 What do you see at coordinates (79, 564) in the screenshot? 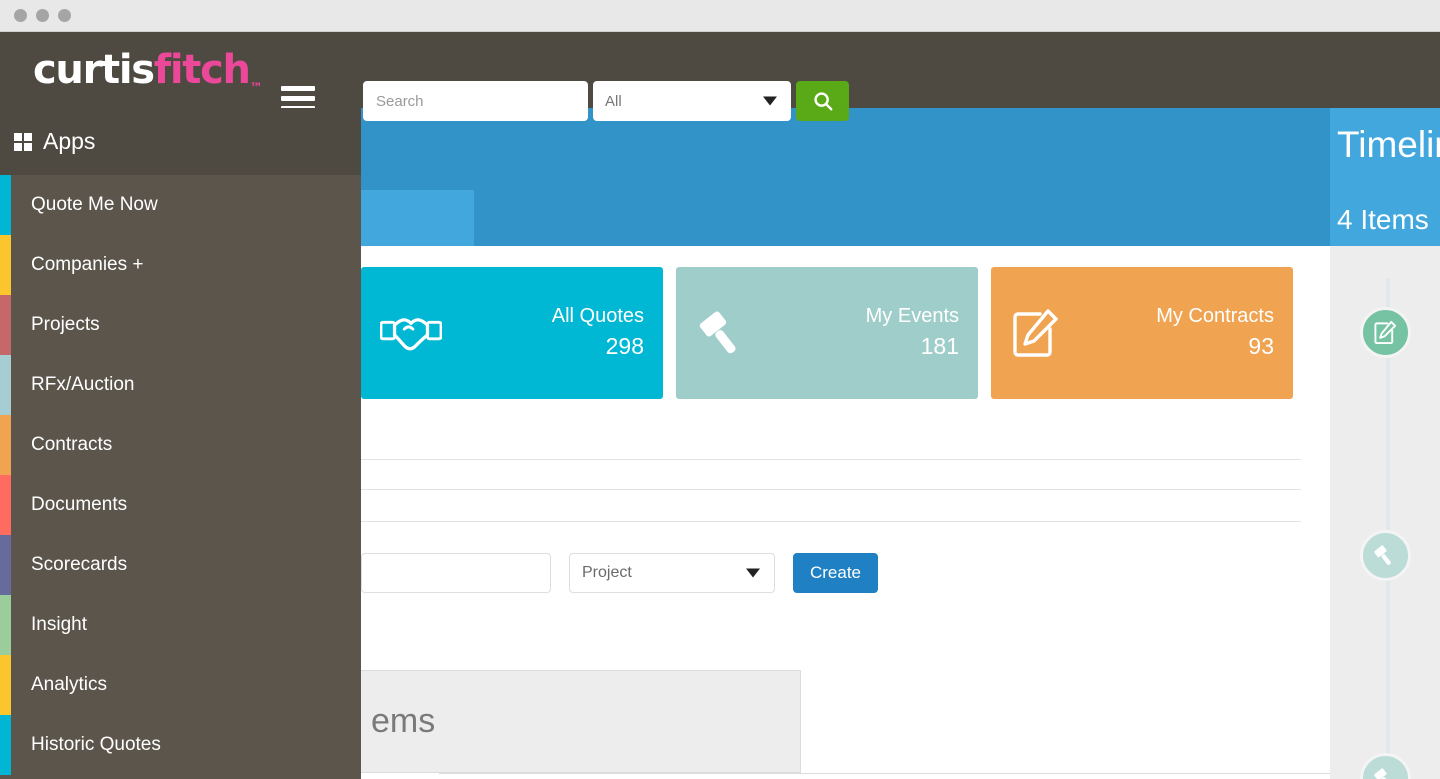
I see `sidebar-item-label: Scorecards` at bounding box center [79, 564].